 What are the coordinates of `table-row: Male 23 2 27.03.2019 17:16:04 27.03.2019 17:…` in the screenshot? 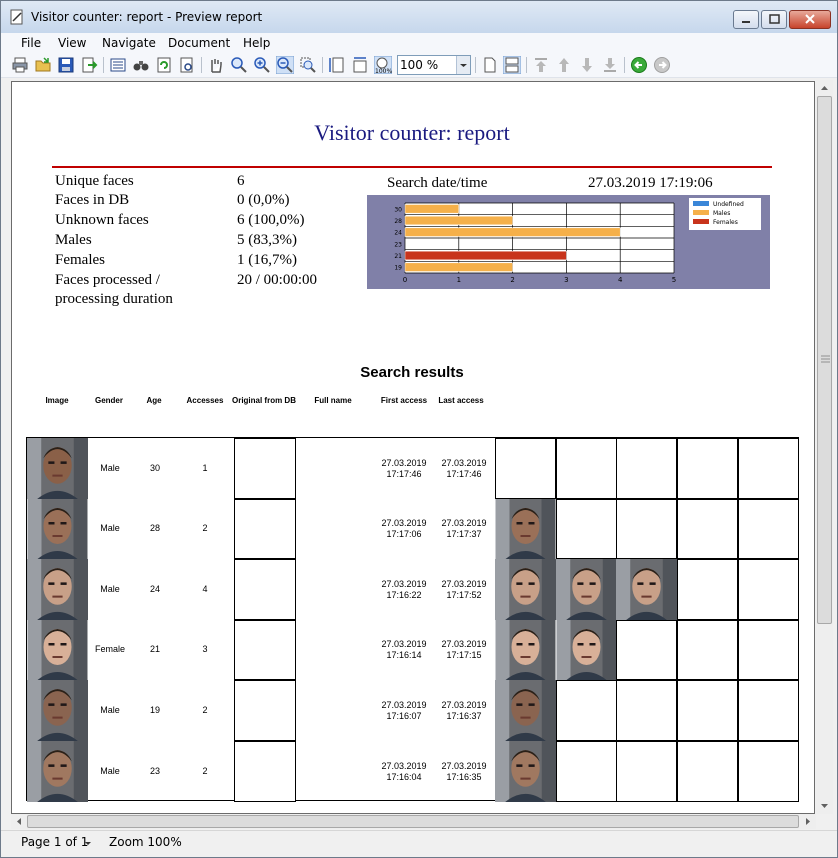 It's located at (413, 771).